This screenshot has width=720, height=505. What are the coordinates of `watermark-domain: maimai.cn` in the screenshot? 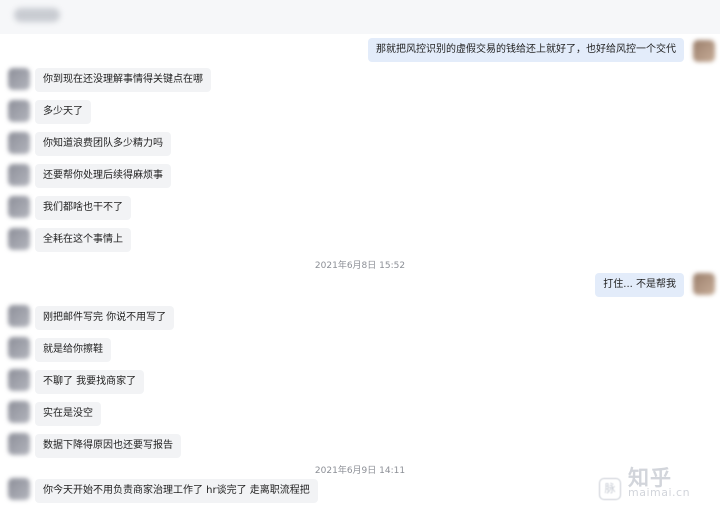 It's located at (659, 492).